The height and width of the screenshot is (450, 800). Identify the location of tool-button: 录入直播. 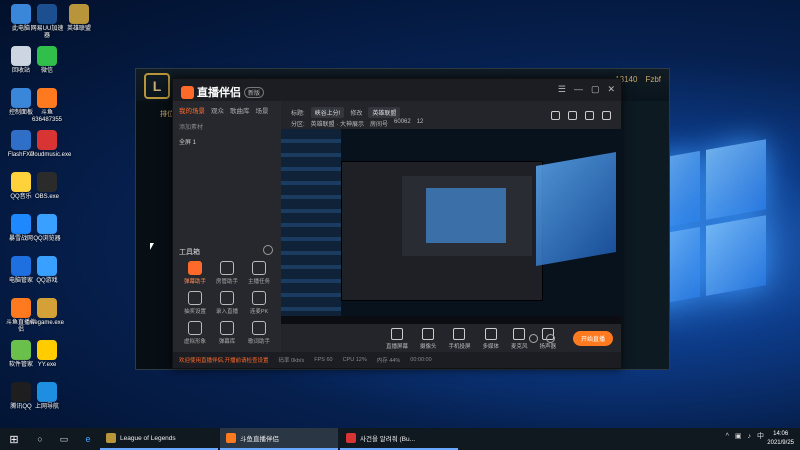
(227, 303).